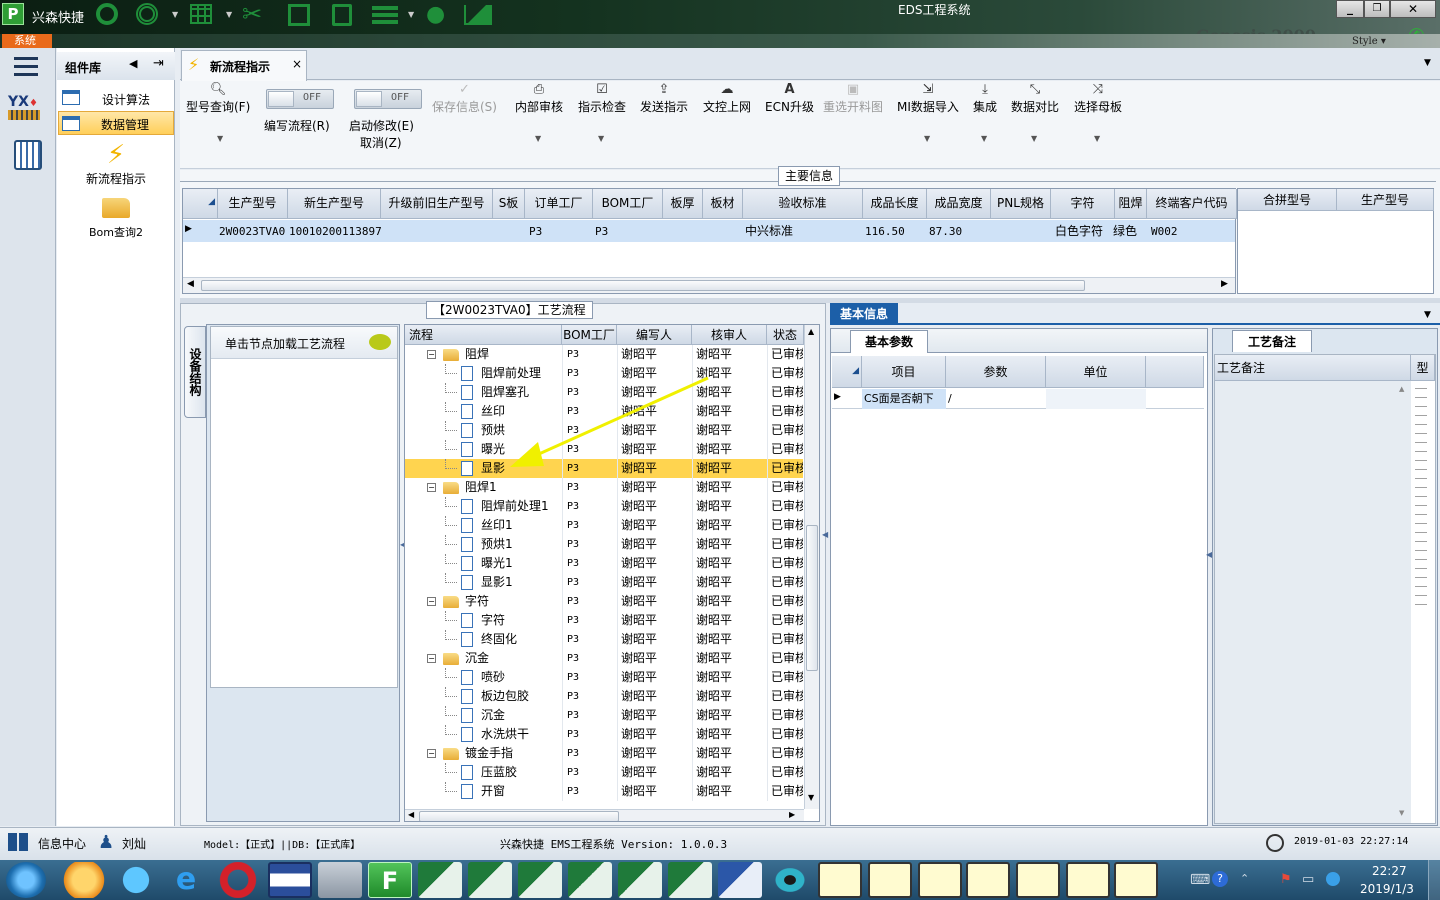 The width and height of the screenshot is (1440, 900). I want to click on select-motherboard-button: ⤨ 选择母板, so click(1098, 98).